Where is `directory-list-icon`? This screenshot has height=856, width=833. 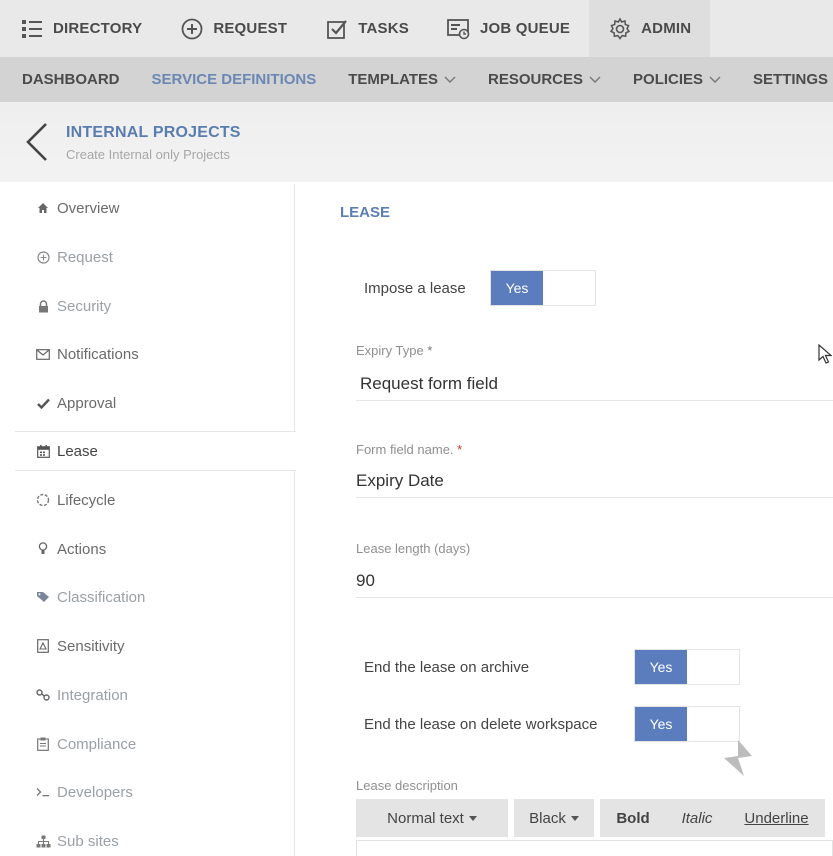
directory-list-icon is located at coordinates (32, 29).